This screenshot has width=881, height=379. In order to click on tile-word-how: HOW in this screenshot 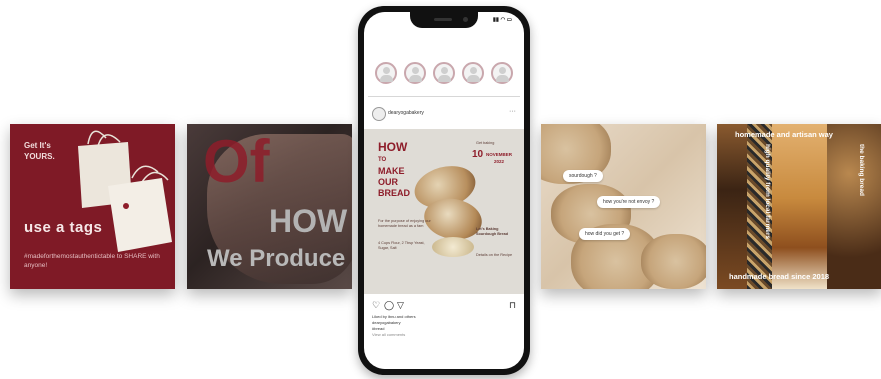, I will do `click(308, 221)`.